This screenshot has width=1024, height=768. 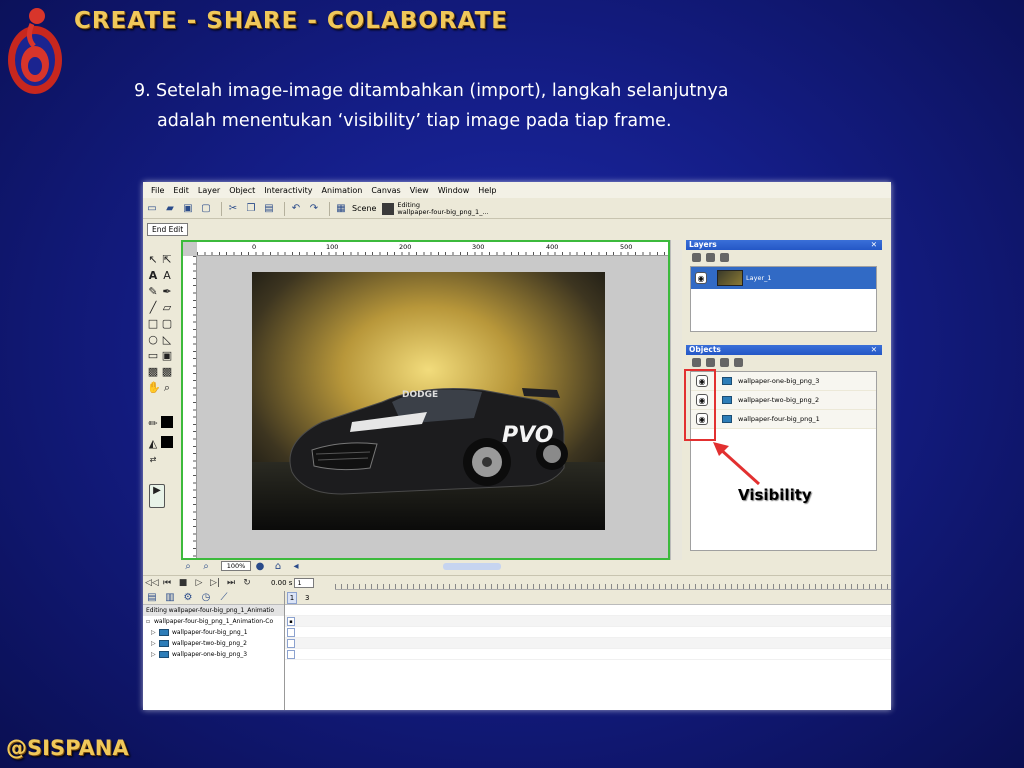 What do you see at coordinates (167, 324) in the screenshot?
I see `rounded-rect-icon: ▢` at bounding box center [167, 324].